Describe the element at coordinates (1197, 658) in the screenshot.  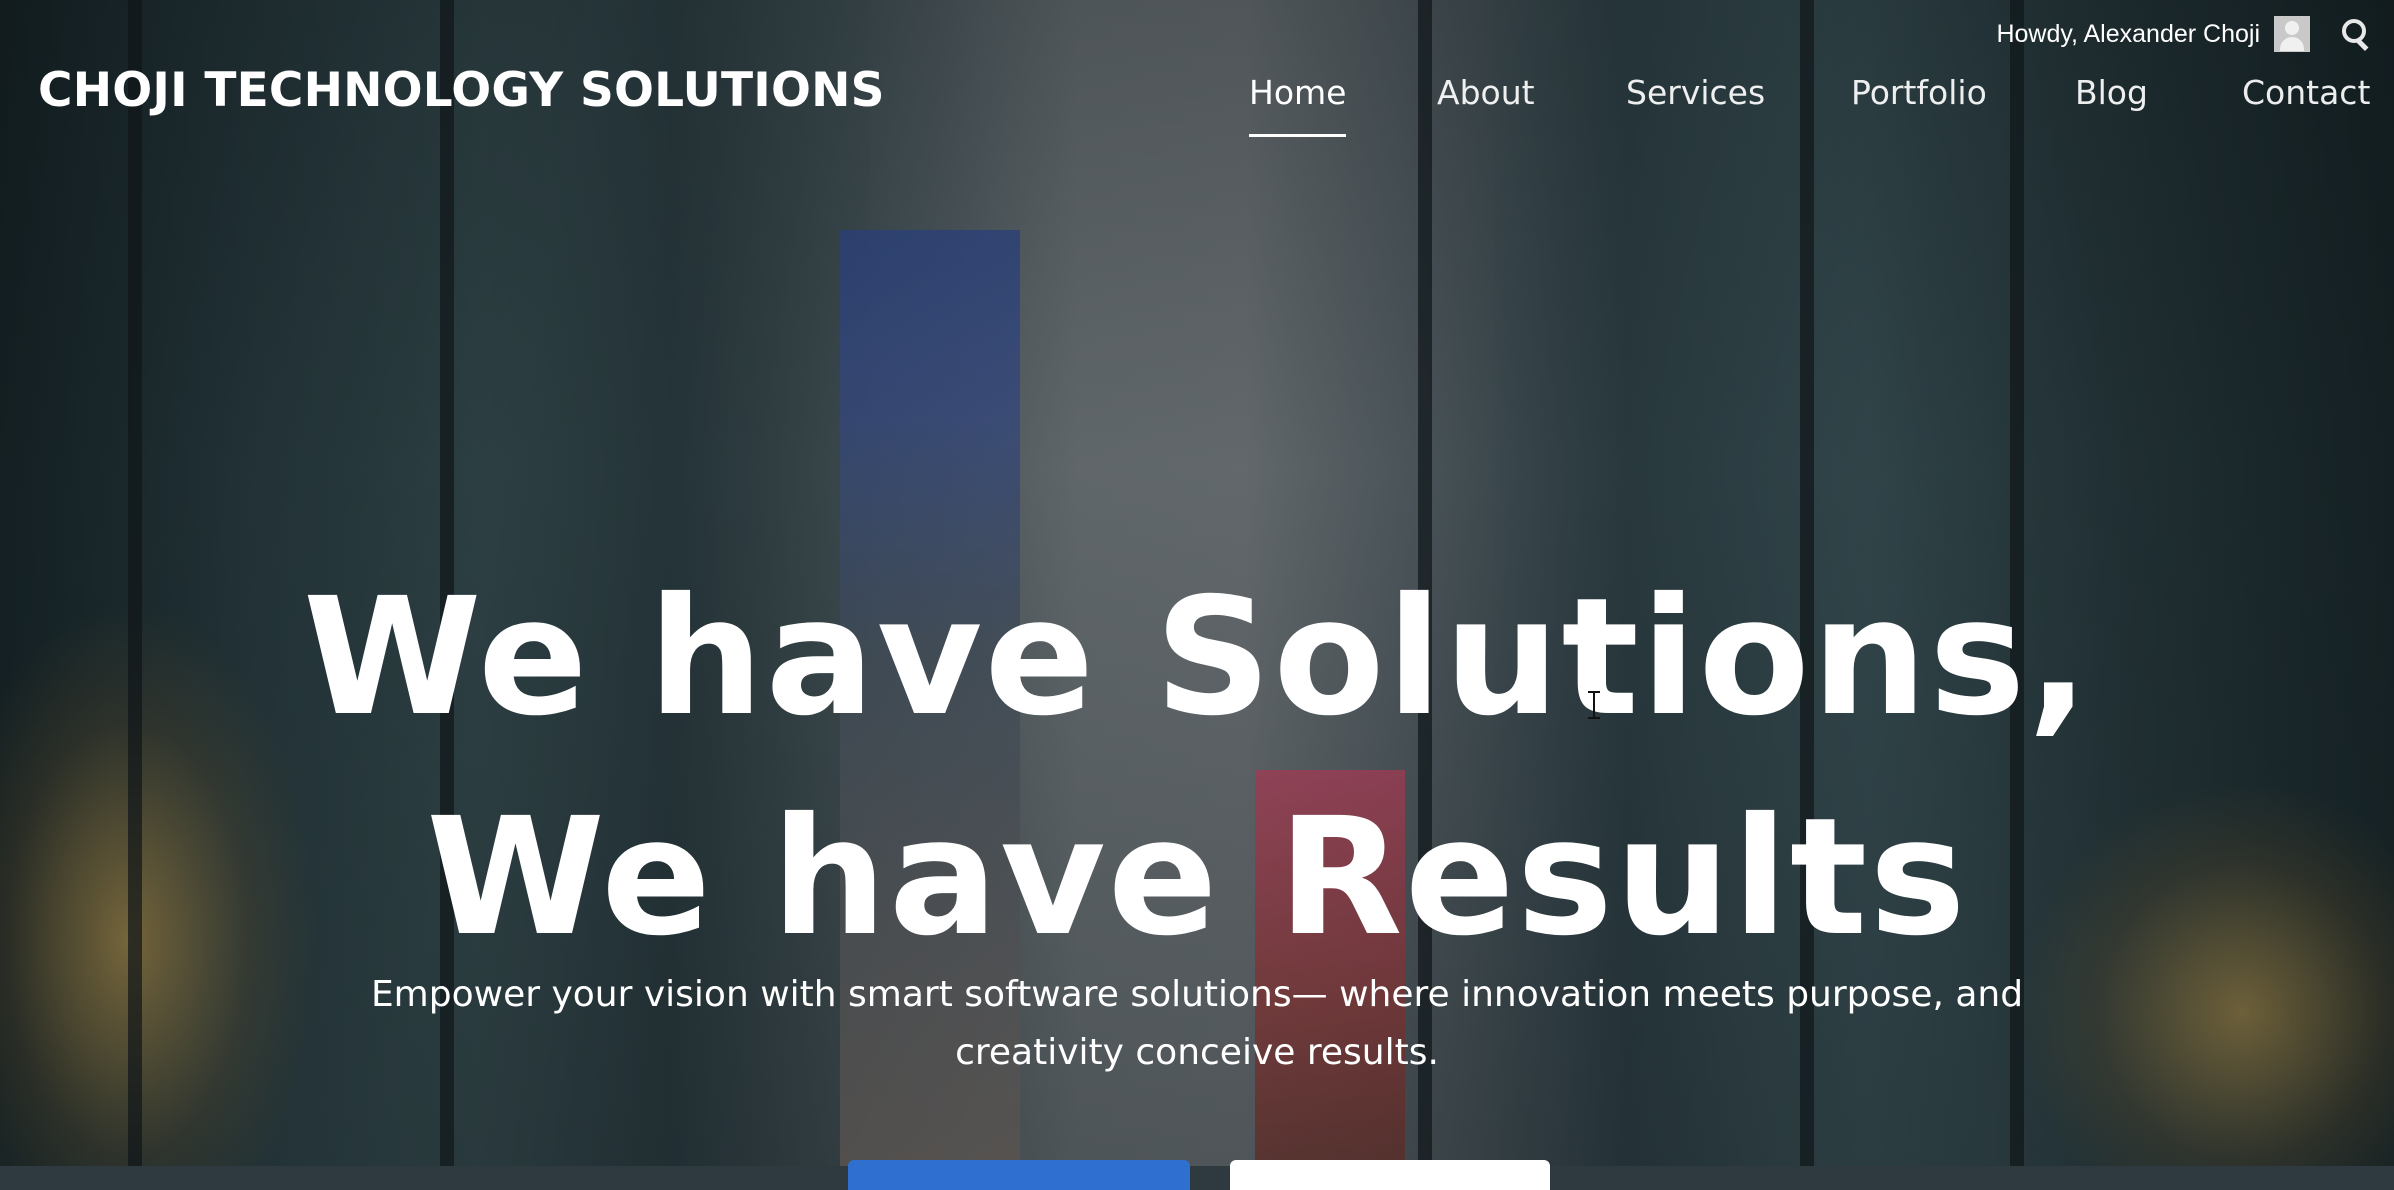
I see `headline-line-1: We have Solutions,` at that location.